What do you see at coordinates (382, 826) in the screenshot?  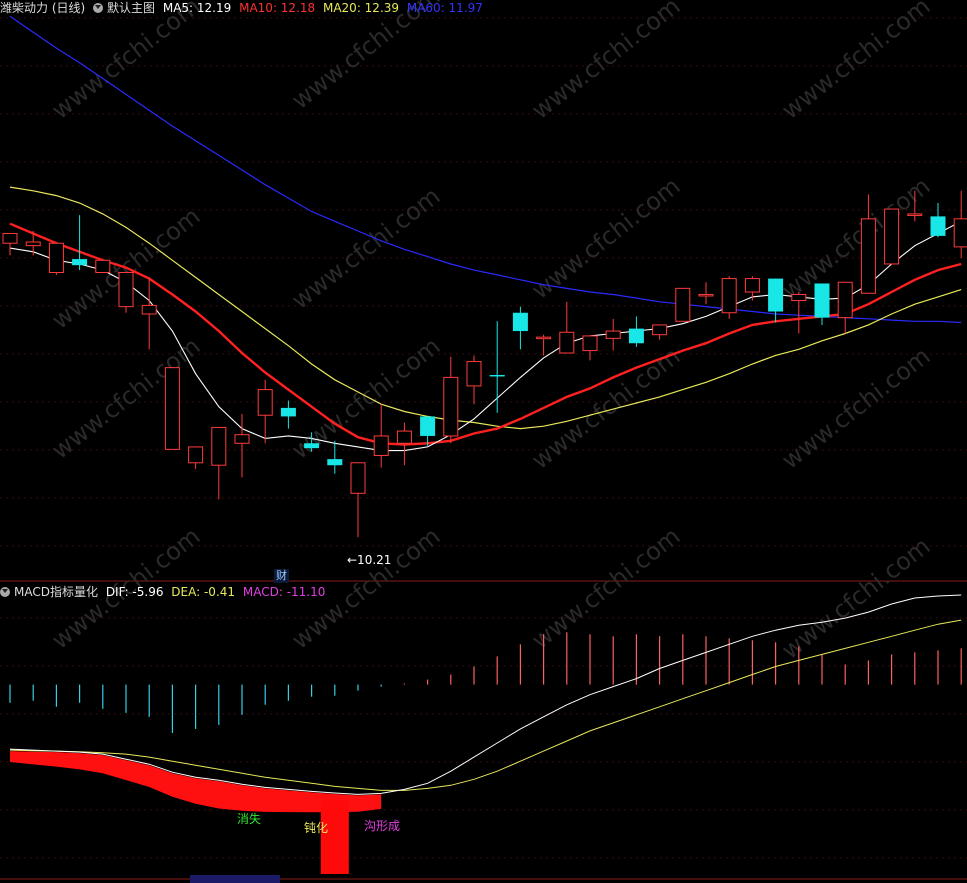 I see `gouxingcheng-label: 沟形成` at bounding box center [382, 826].